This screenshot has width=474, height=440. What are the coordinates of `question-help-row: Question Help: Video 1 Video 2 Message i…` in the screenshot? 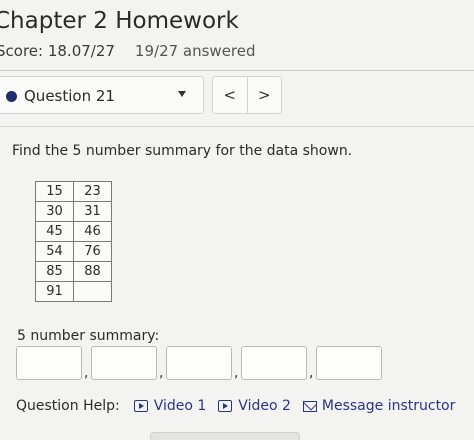 It's located at (241, 406).